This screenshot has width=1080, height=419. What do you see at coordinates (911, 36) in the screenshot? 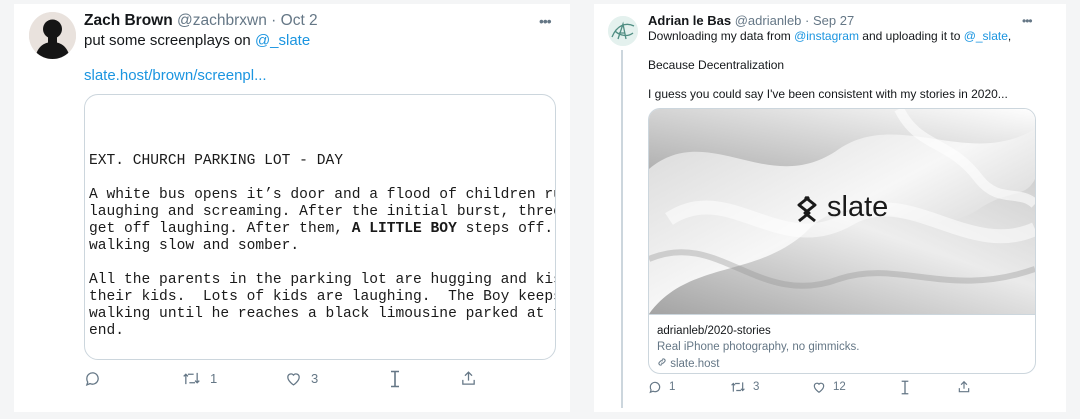
I see `text-fragment: and uploading it to` at bounding box center [911, 36].